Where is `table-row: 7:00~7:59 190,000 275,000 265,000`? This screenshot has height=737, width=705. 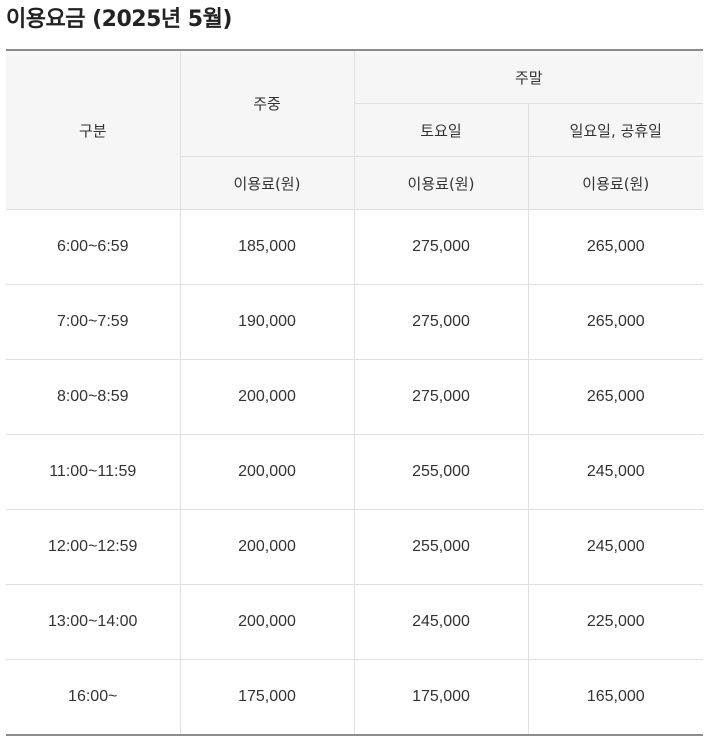
table-row: 7:00~7:59 190,000 275,000 265,000 is located at coordinates (355, 322).